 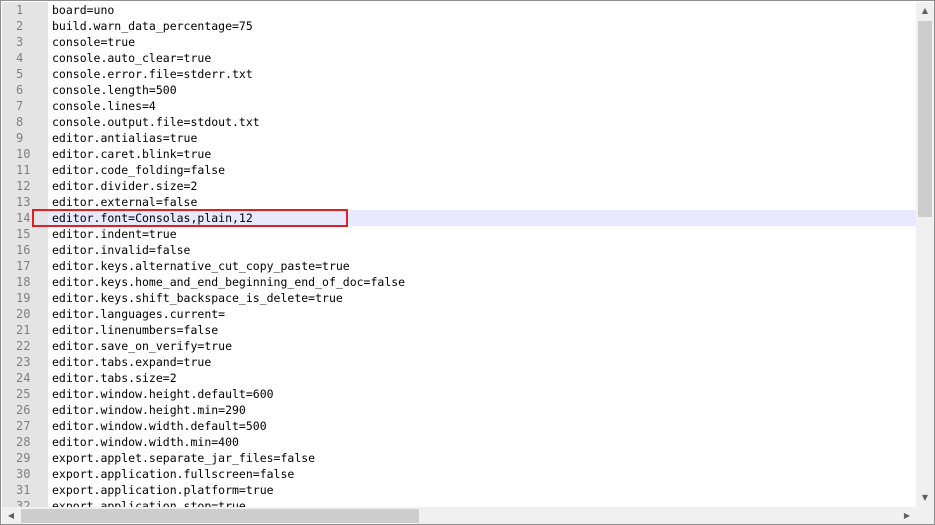 What do you see at coordinates (20, 106) in the screenshot?
I see `line-number: 7` at bounding box center [20, 106].